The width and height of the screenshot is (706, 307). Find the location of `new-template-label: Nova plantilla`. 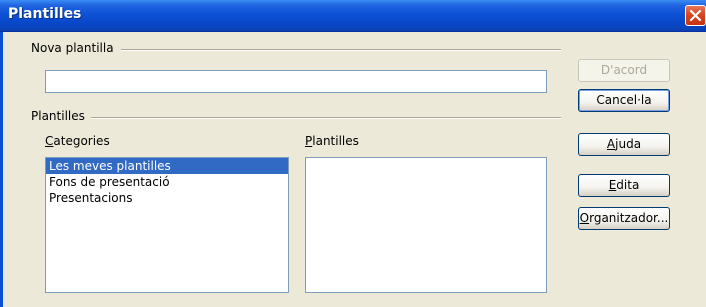

new-template-label: Nova plantilla is located at coordinates (74, 48).